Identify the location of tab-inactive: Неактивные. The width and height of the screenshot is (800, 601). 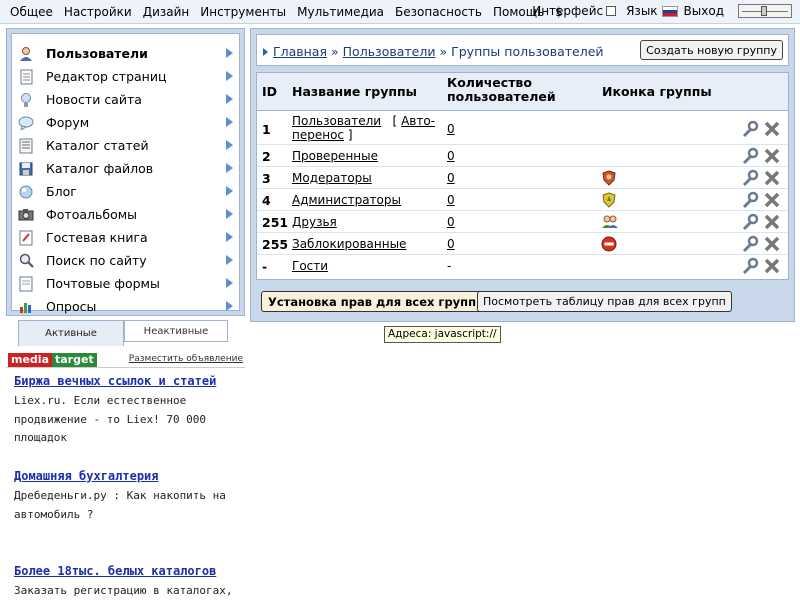
(176, 331).